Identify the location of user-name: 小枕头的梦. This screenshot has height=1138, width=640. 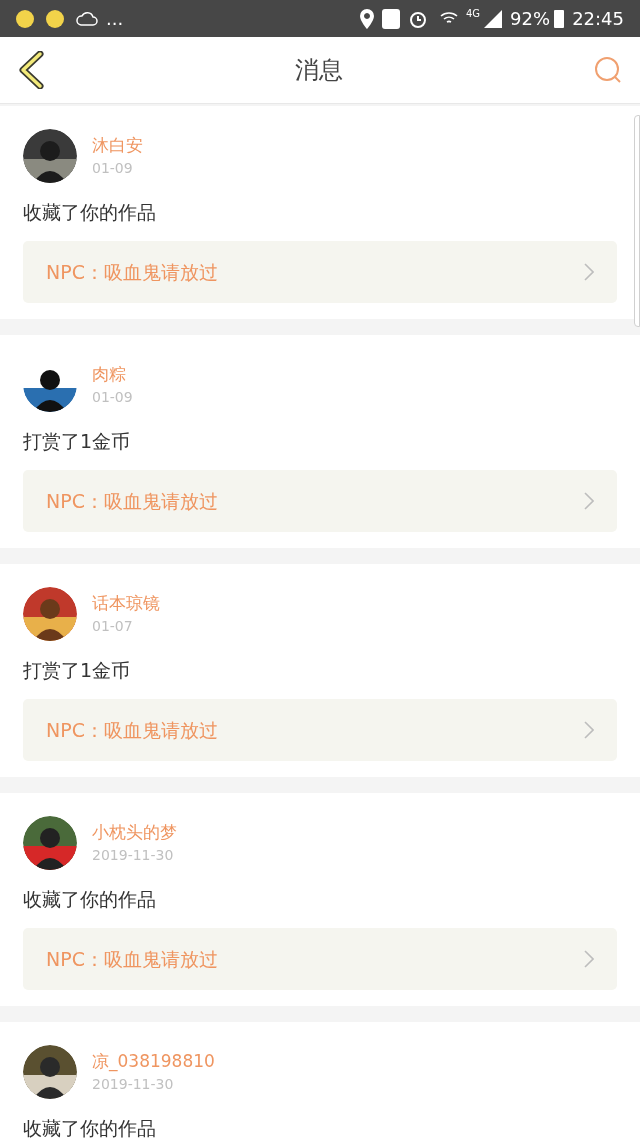
(134, 832).